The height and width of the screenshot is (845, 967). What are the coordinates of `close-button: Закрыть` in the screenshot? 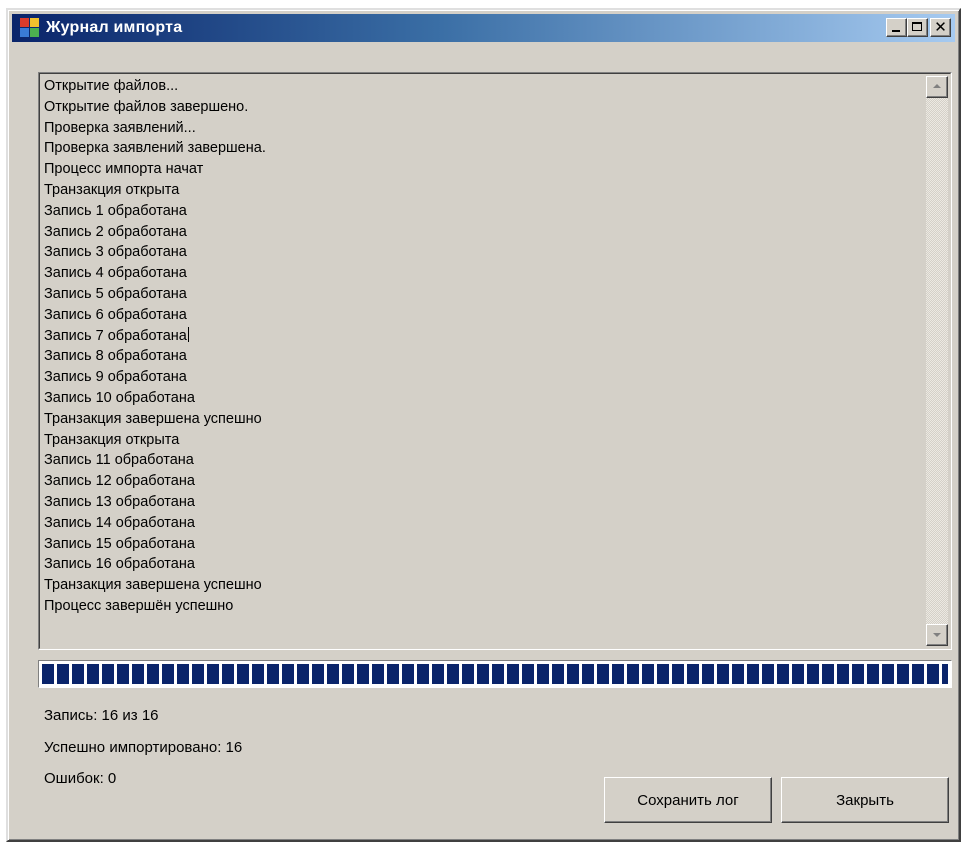 It's located at (865, 800).